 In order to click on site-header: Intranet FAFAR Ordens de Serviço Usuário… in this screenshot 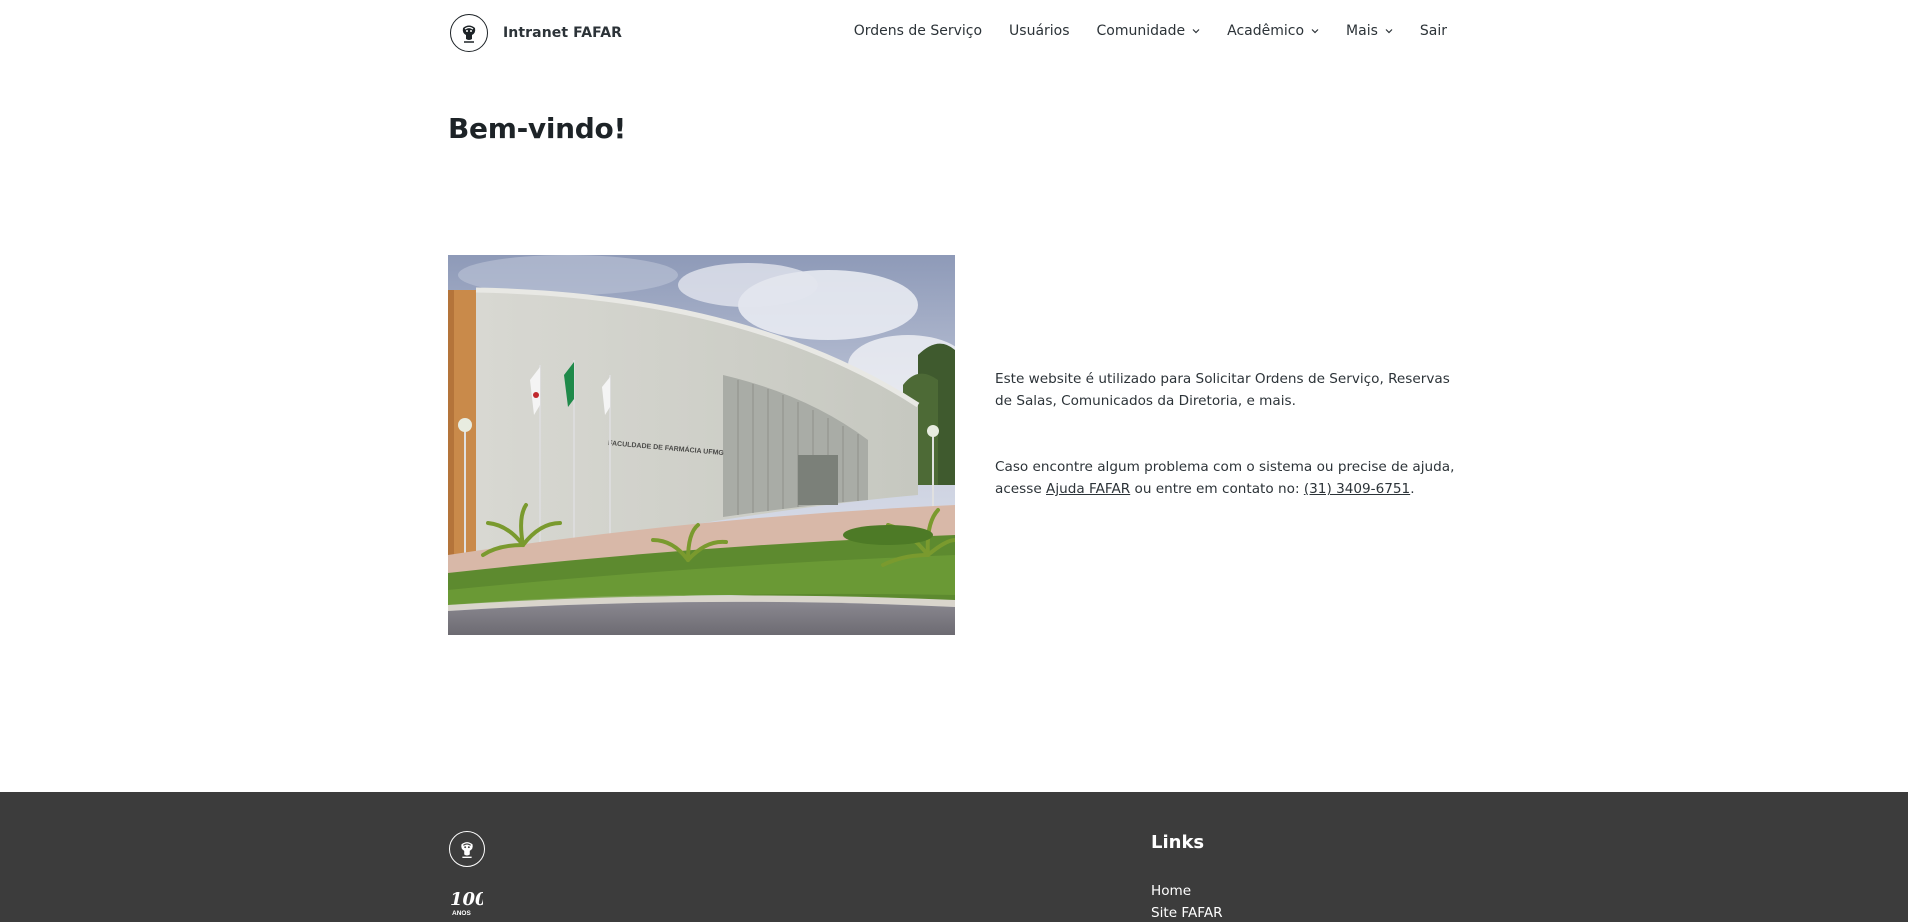, I will do `click(954, 33)`.